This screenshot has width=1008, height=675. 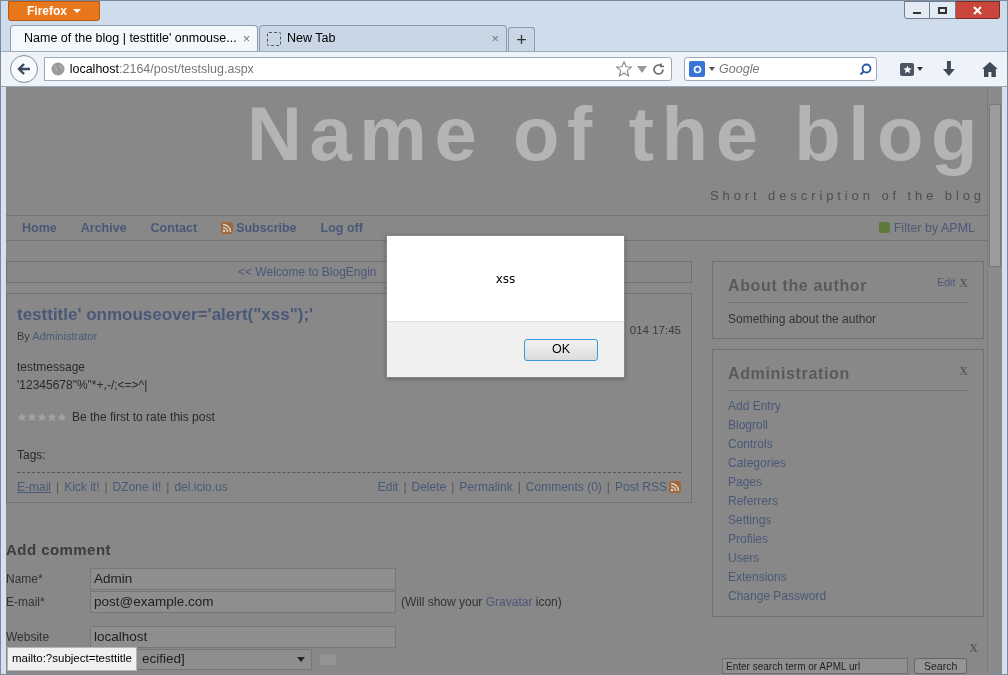 What do you see at coordinates (429, 487) in the screenshot?
I see `post-action-link: Delete` at bounding box center [429, 487].